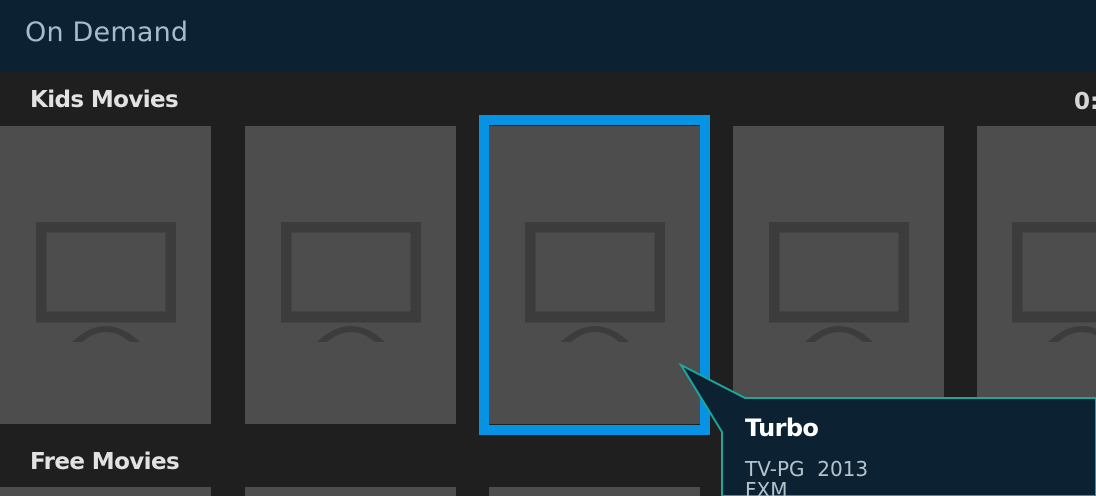 The height and width of the screenshot is (496, 1096). I want to click on app-header: On Demand, so click(548, 35).